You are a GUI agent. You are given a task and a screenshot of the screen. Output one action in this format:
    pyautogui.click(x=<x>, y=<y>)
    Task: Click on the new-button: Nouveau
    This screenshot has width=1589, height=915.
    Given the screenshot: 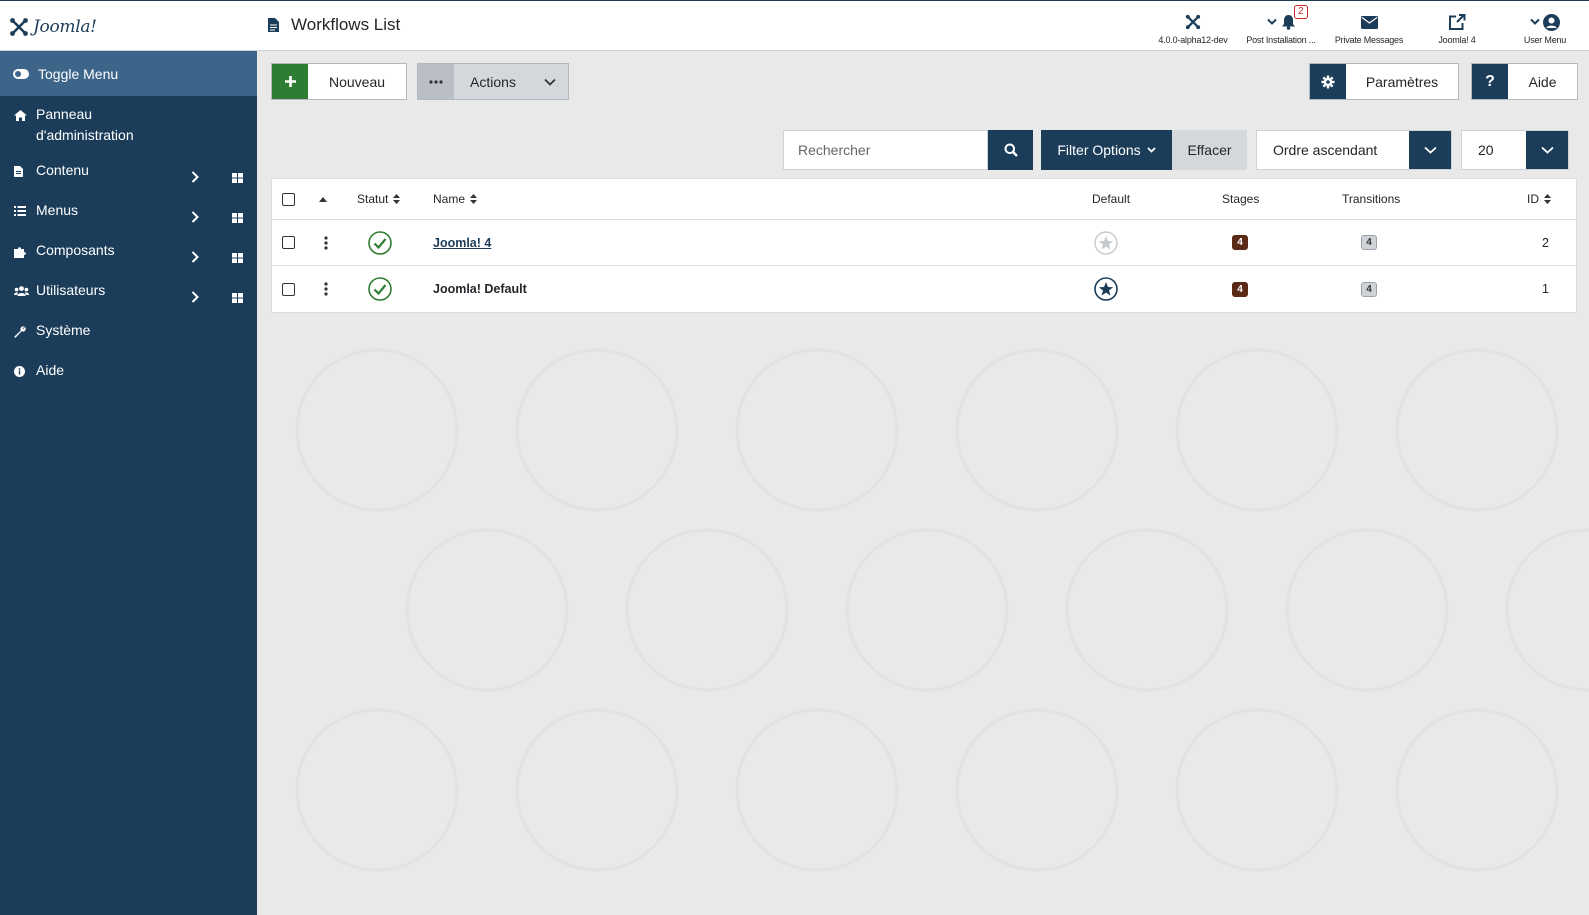 What is the action you would take?
    pyautogui.click(x=339, y=81)
    